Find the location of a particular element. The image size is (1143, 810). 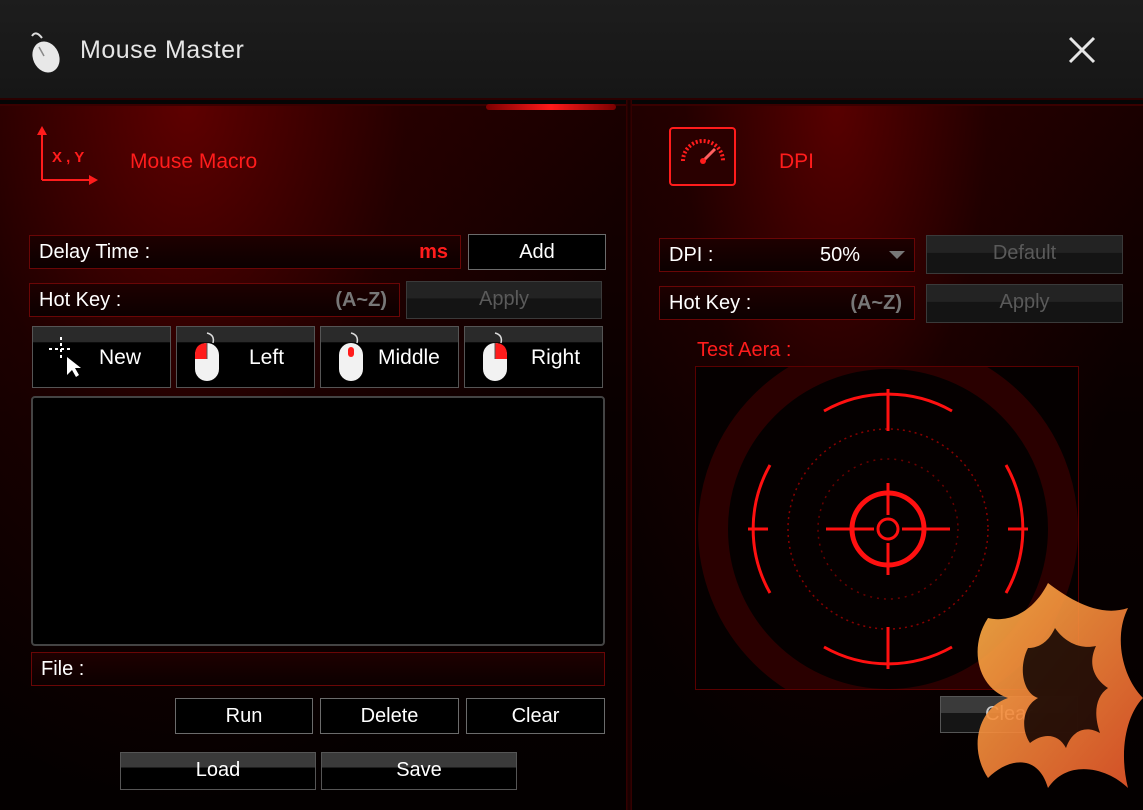

delay-time-field: Delay Time : ms is located at coordinates (245, 252).